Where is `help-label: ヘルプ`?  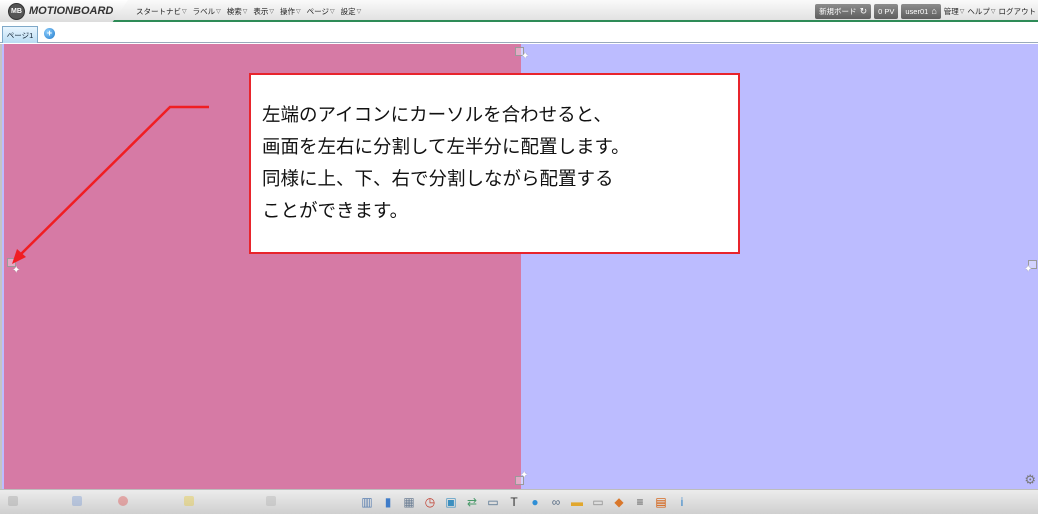
help-label: ヘルプ is located at coordinates (978, 11).